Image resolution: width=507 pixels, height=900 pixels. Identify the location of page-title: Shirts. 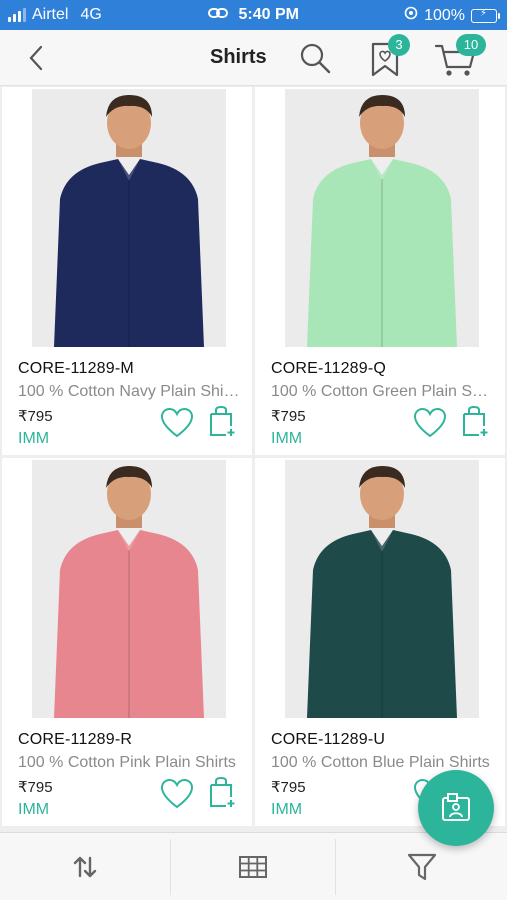
(238, 57).